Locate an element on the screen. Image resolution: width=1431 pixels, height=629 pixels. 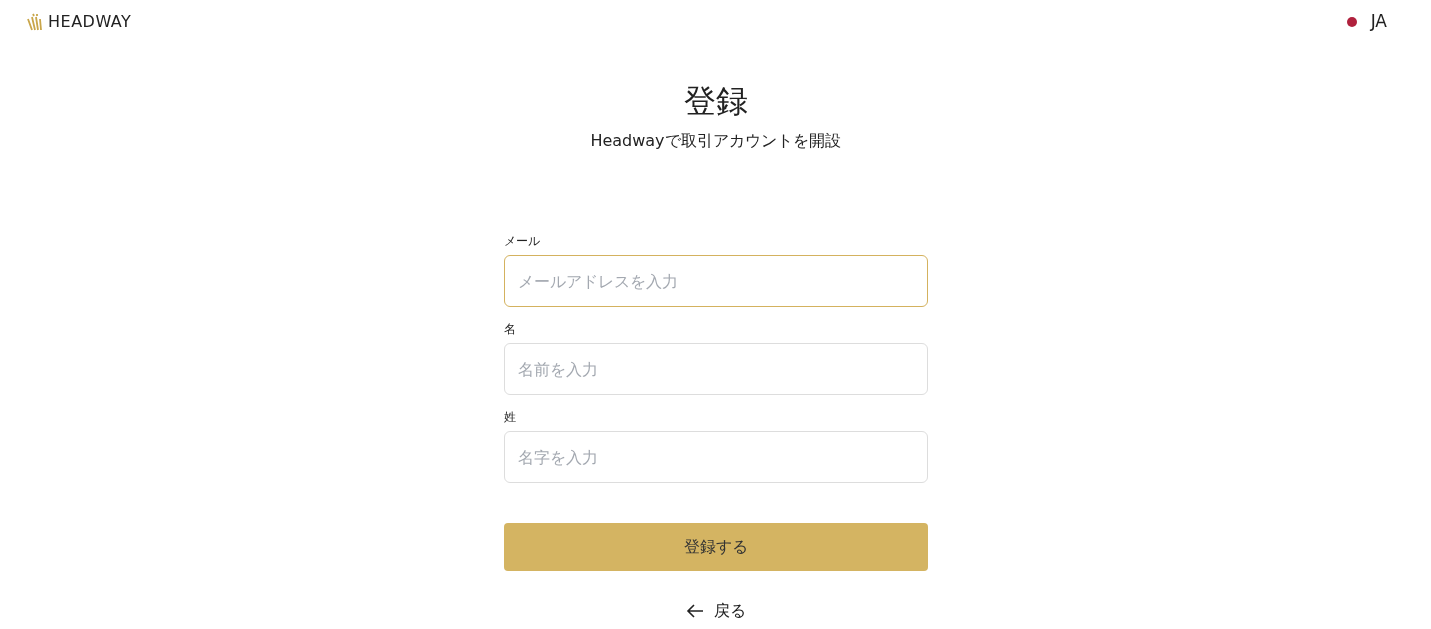
input-field: 名字を入力 is located at coordinates (715, 457).